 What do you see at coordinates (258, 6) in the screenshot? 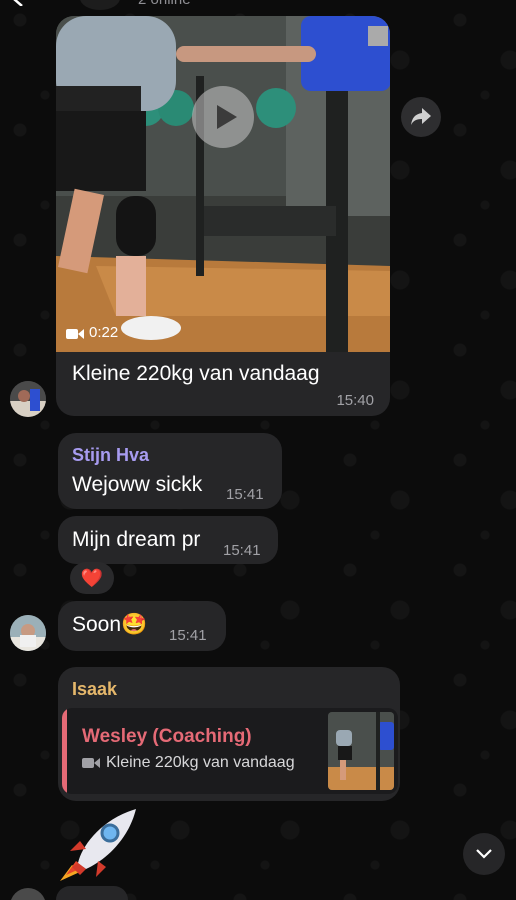
I see `chat-header: 2 online` at bounding box center [258, 6].